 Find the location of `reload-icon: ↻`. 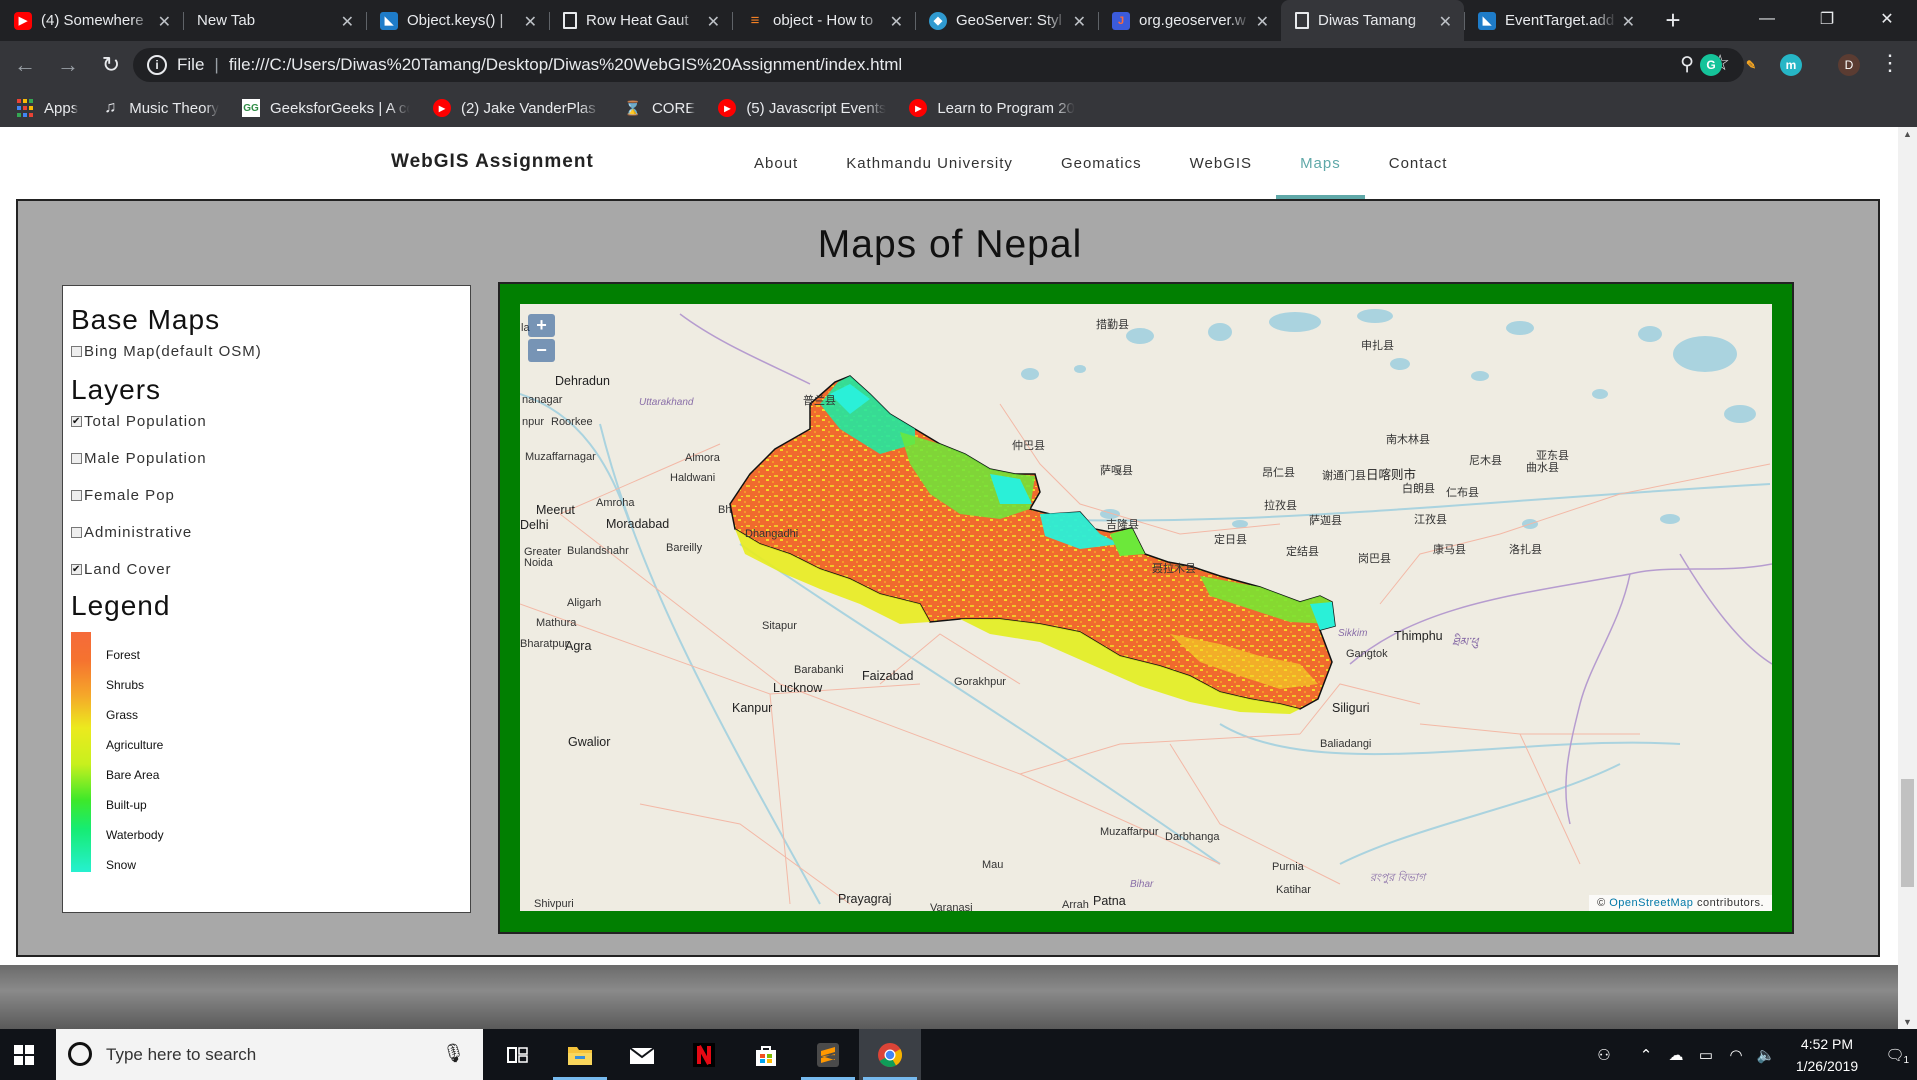

reload-icon: ↻ is located at coordinates (111, 65).